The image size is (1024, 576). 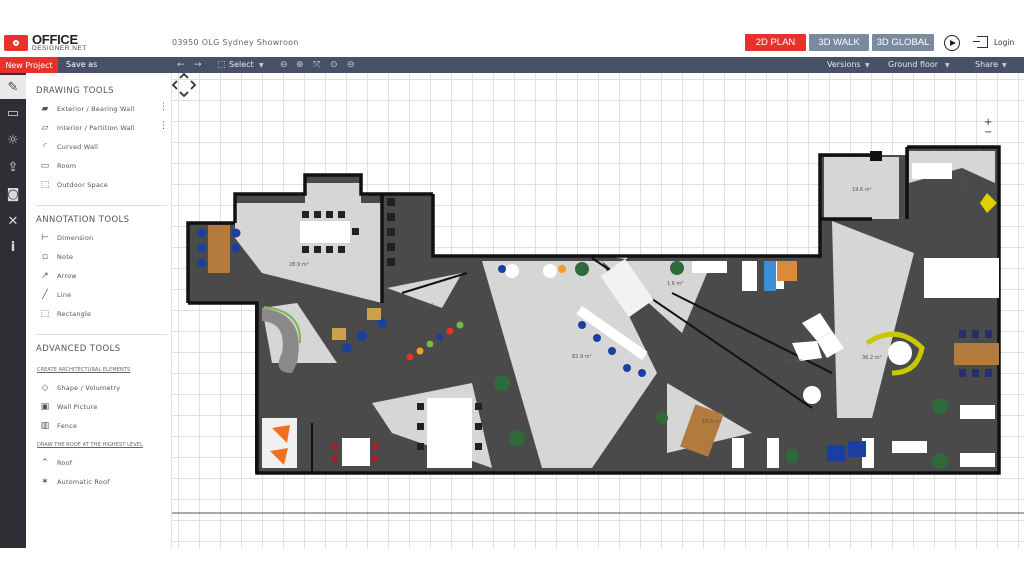 What do you see at coordinates (13, 194) in the screenshot?
I see `camera-icon: ◙` at bounding box center [13, 194].